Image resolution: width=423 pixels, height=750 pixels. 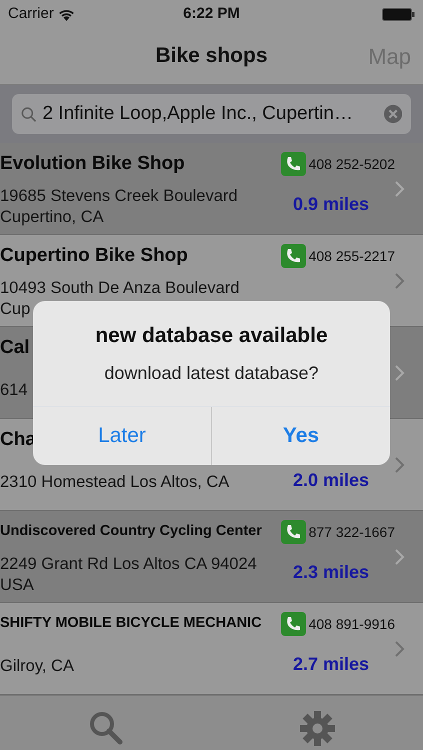 What do you see at coordinates (14, 390) in the screenshot?
I see `address-line: 614` at bounding box center [14, 390].